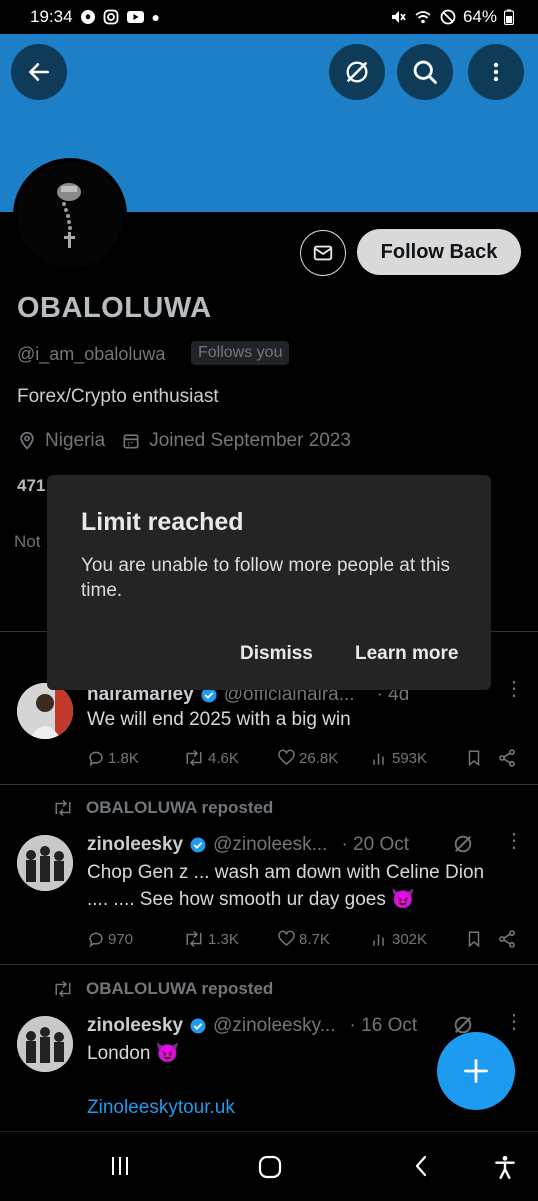 The width and height of the screenshot is (538, 1201). I want to click on reply-count: 1.8K, so click(123, 758).